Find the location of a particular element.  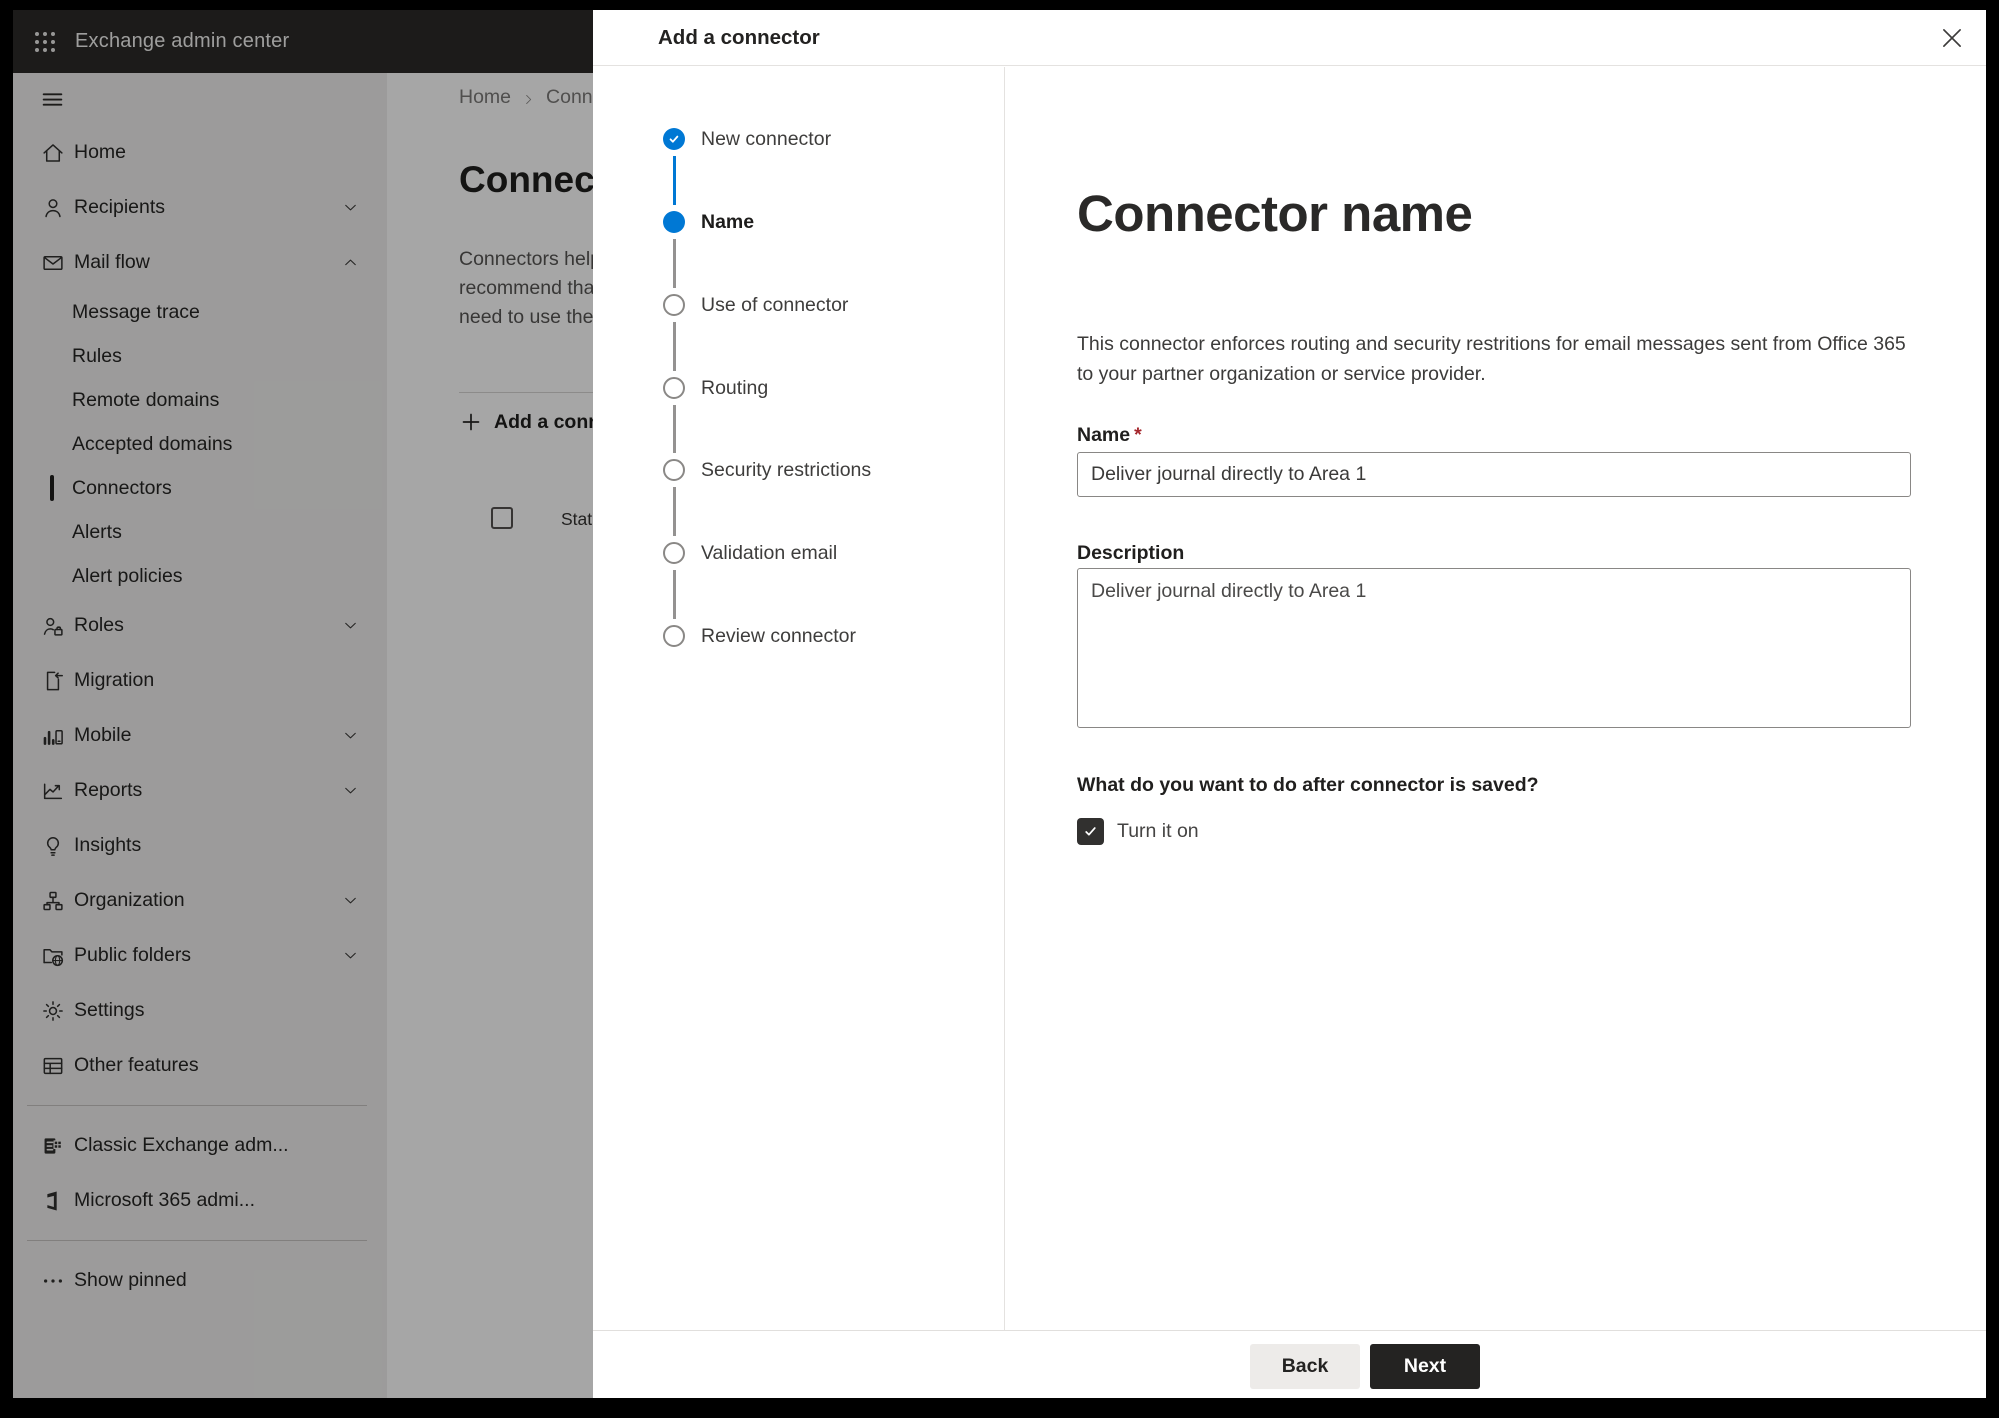

wizard-step-label: New connector is located at coordinates (766, 138).